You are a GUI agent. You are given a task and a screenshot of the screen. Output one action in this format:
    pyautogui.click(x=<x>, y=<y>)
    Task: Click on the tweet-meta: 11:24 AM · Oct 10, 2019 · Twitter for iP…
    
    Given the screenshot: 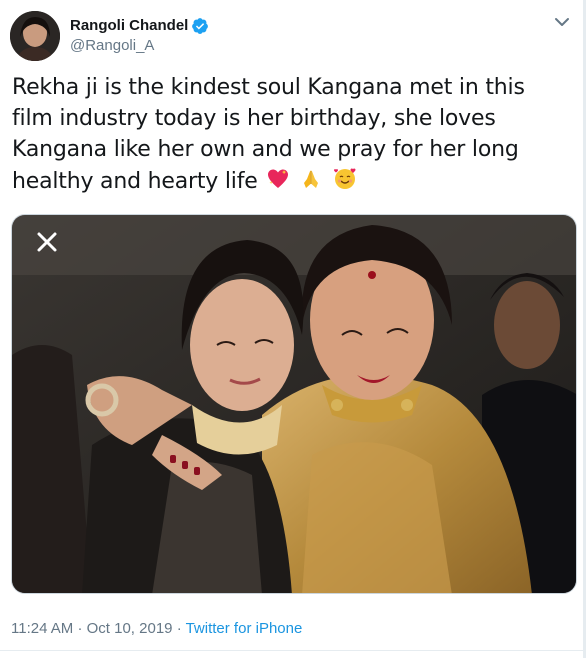 What is the action you would take?
    pyautogui.click(x=156, y=629)
    